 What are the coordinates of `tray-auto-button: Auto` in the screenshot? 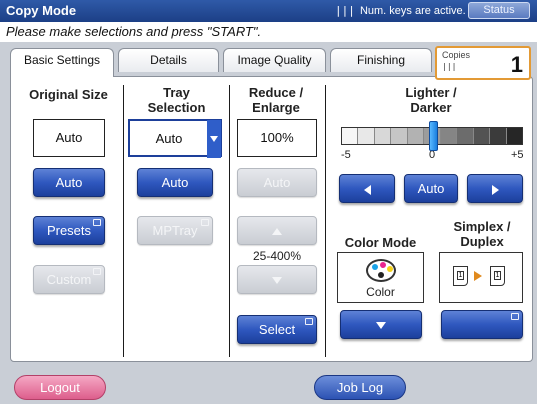 It's located at (175, 182).